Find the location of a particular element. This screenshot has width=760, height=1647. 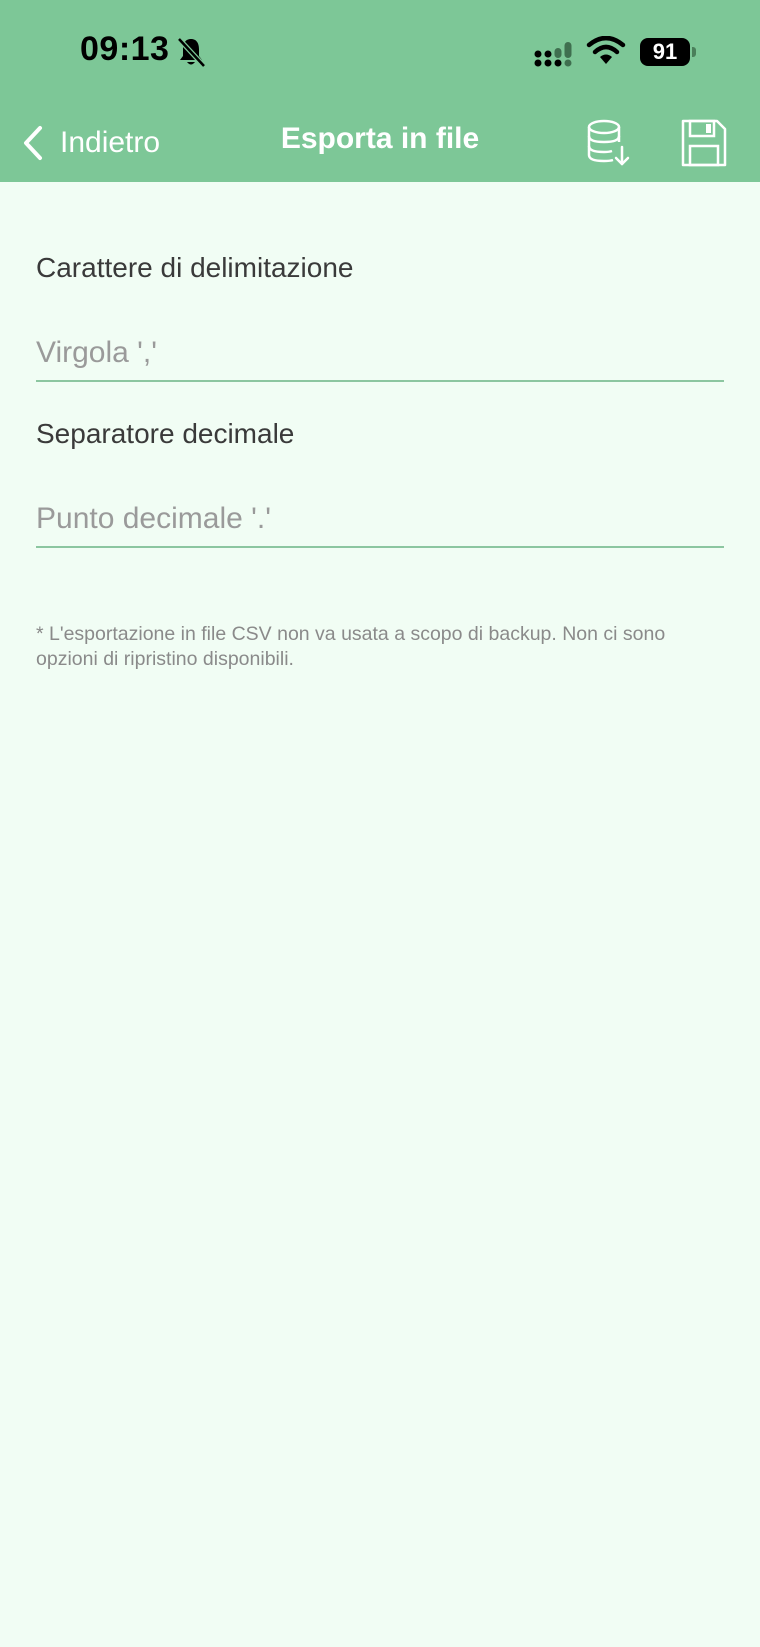

page-title: Esporta in file is located at coordinates (380, 138).